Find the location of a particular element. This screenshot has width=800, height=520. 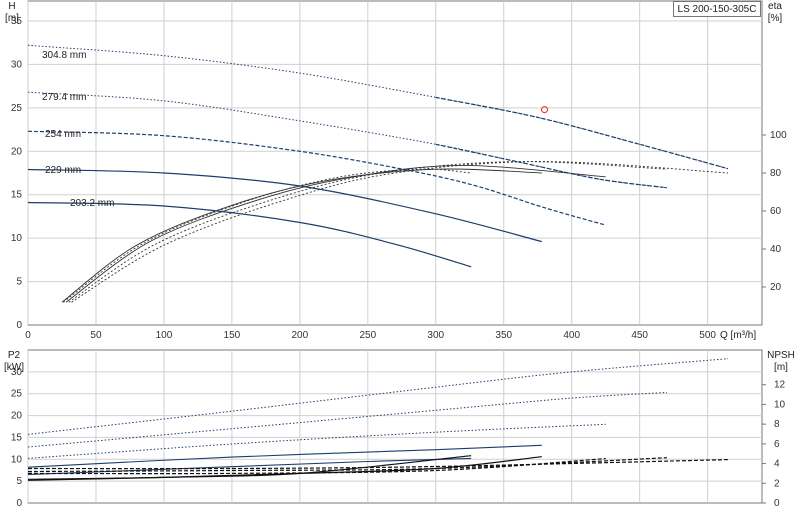

npsh-tick-label: 8 is located at coordinates (777, 424).